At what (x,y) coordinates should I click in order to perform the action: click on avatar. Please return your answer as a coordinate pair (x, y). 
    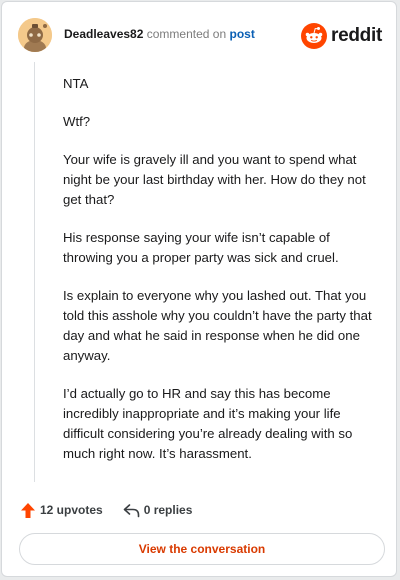
    Looking at the image, I should click on (35, 35).